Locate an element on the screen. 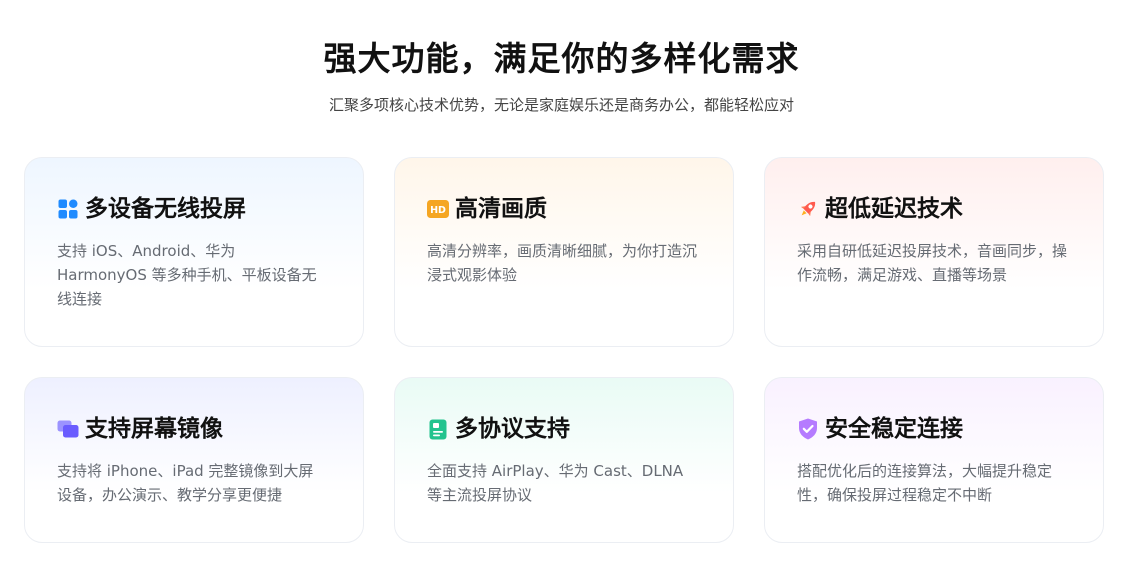 This screenshot has height=562, width=1123. feature-title: 安全稳定连接 is located at coordinates (894, 429).